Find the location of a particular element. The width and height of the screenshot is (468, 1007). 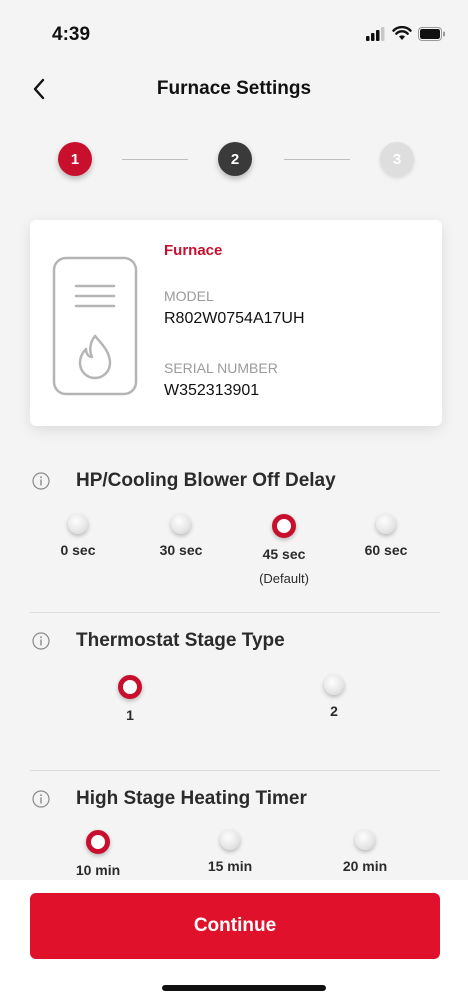

status-bar: 4:39 is located at coordinates (234, 35).